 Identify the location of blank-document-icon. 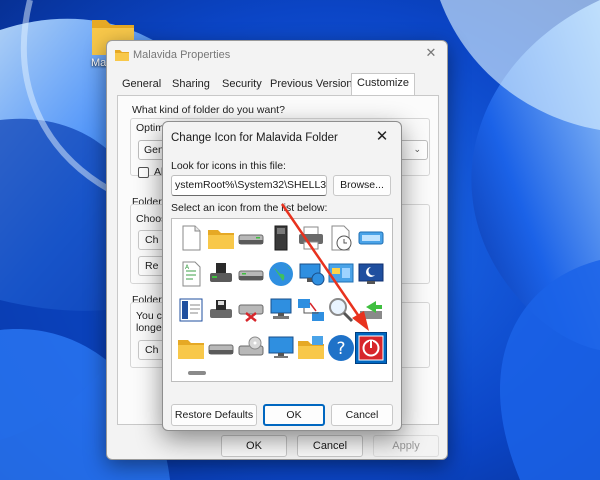
(191, 238).